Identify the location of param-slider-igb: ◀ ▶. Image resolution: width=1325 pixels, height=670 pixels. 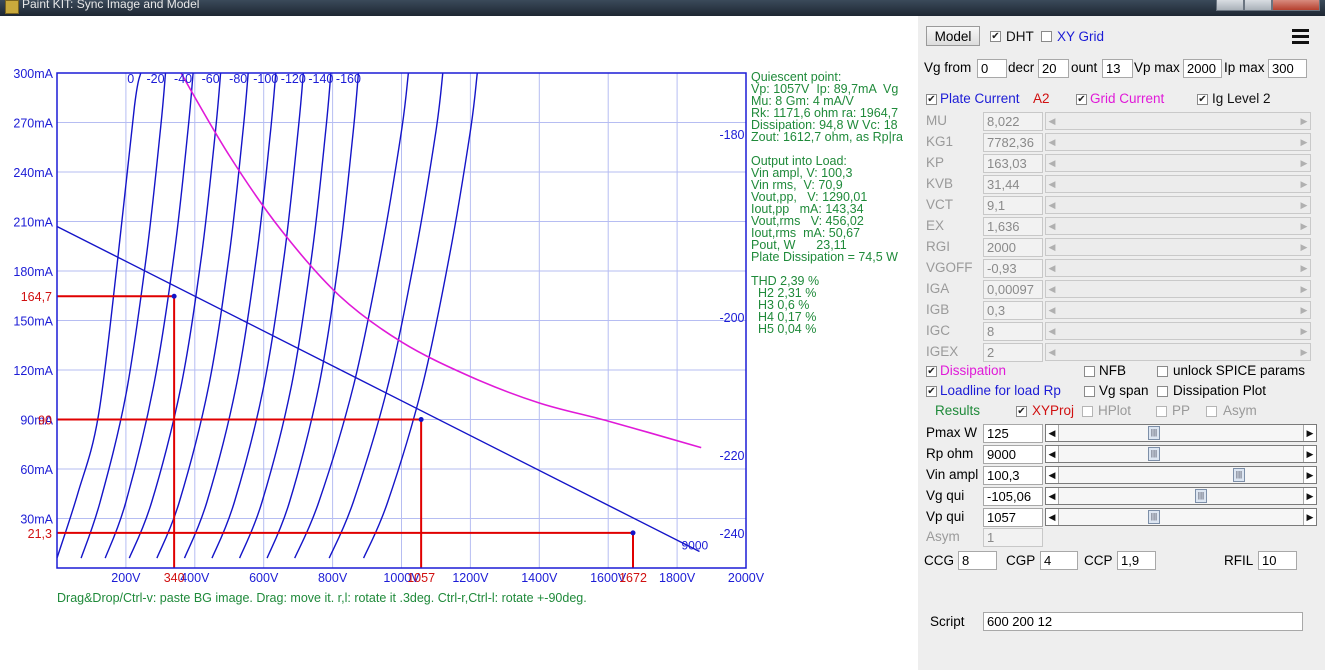
(1178, 310).